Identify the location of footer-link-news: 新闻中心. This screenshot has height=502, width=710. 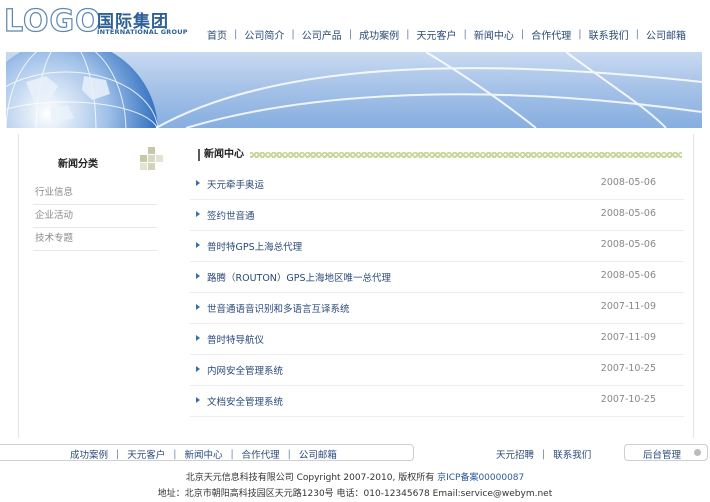
(203, 454).